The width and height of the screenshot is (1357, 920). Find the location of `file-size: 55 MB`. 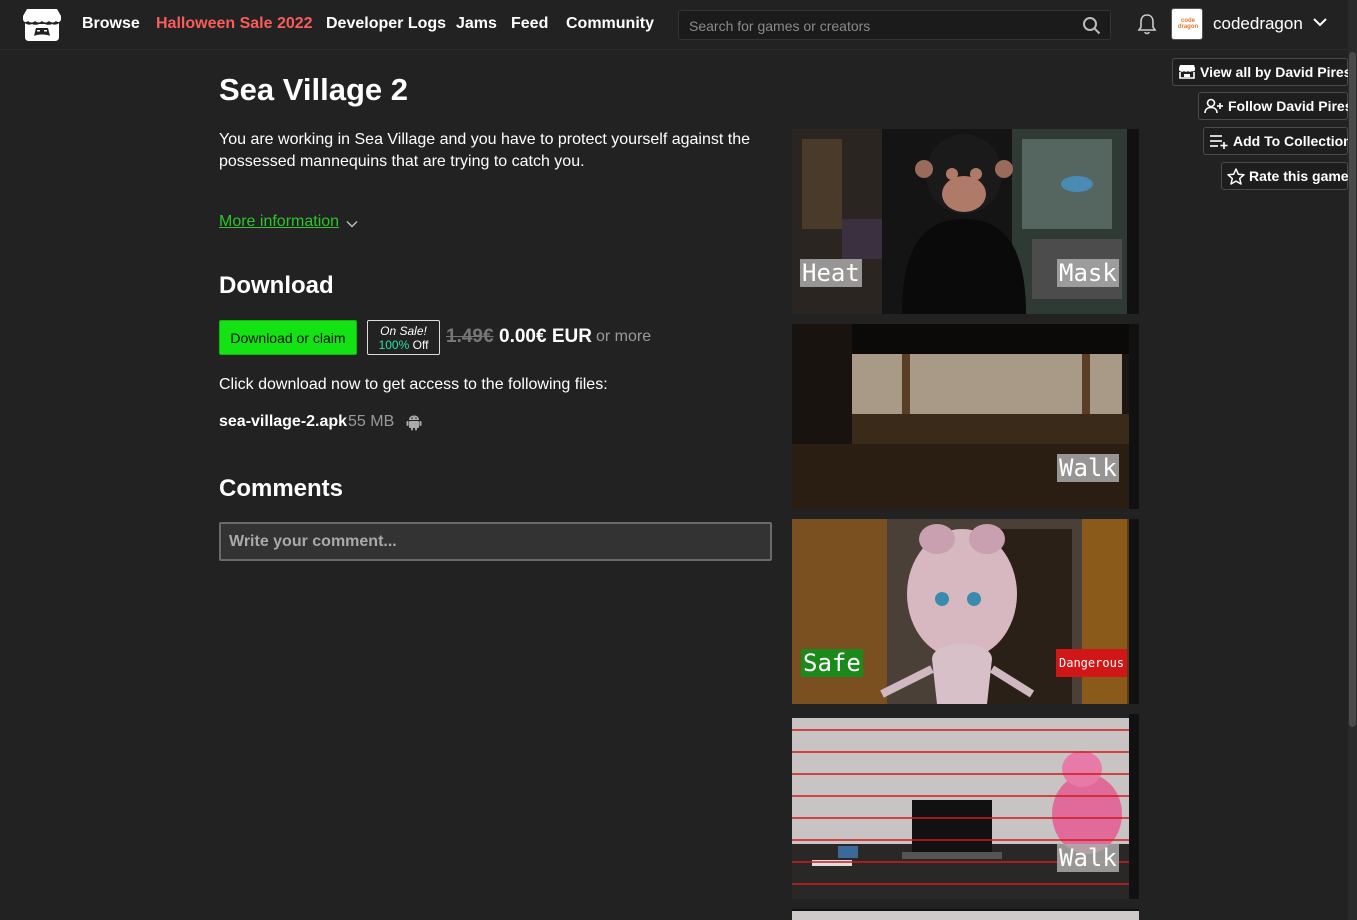

file-size: 55 MB is located at coordinates (371, 421).